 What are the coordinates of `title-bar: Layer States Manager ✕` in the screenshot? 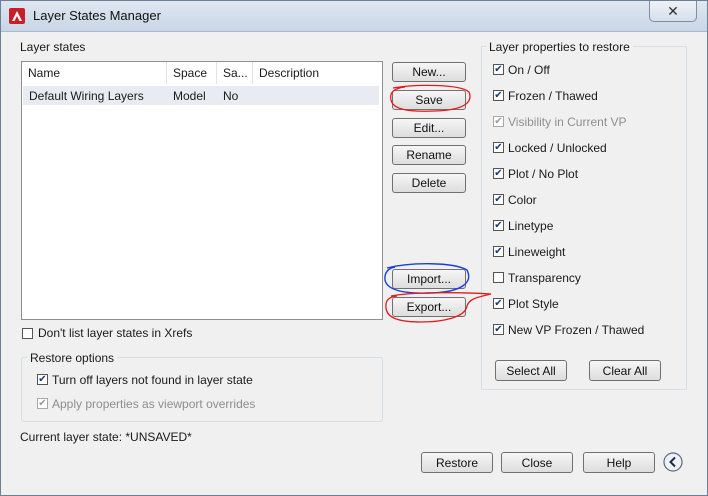 It's located at (354, 16).